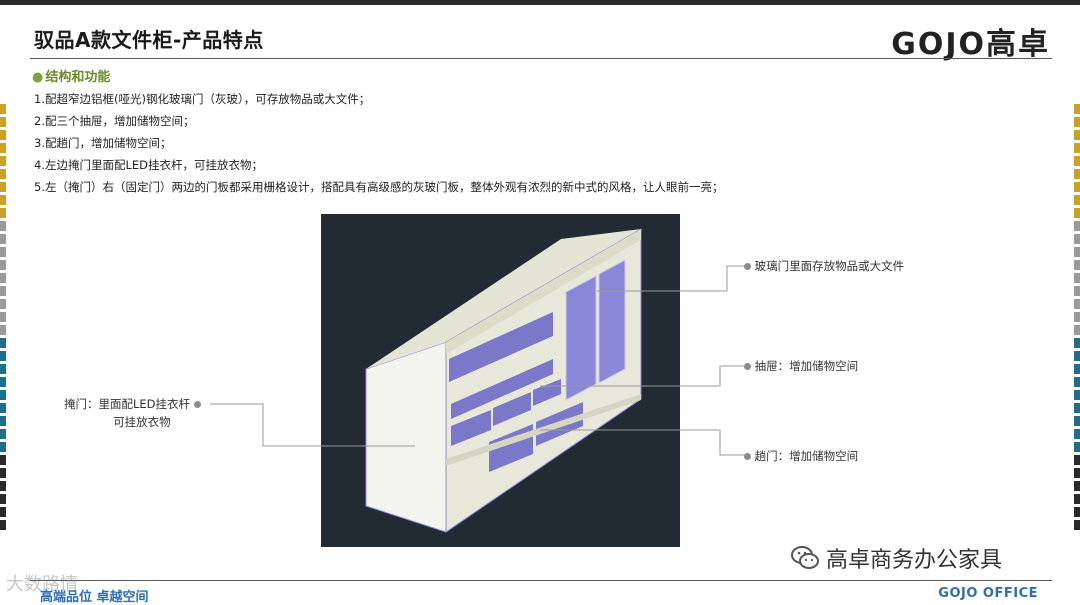  I want to click on page-title: 驭品A款文件柜-产品特点, so click(149, 40).